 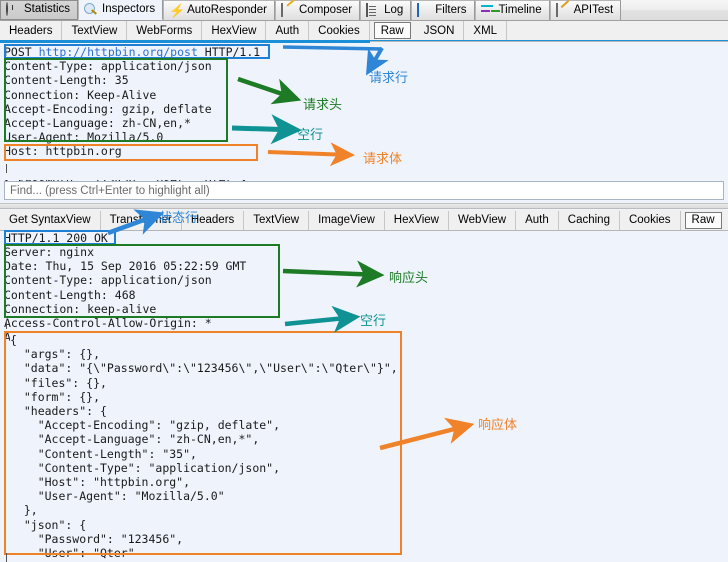 What do you see at coordinates (417, 220) in the screenshot?
I see `resp-tab-hexview: HexView` at bounding box center [417, 220].